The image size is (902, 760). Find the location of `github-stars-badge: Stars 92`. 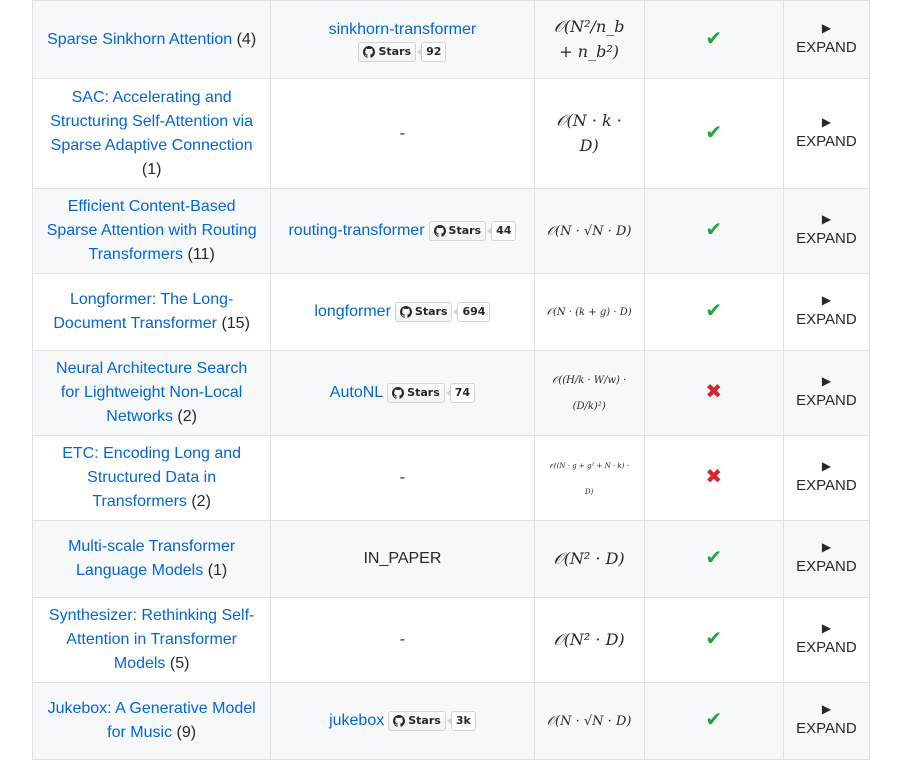

github-stars-badge: Stars 92 is located at coordinates (402, 51).